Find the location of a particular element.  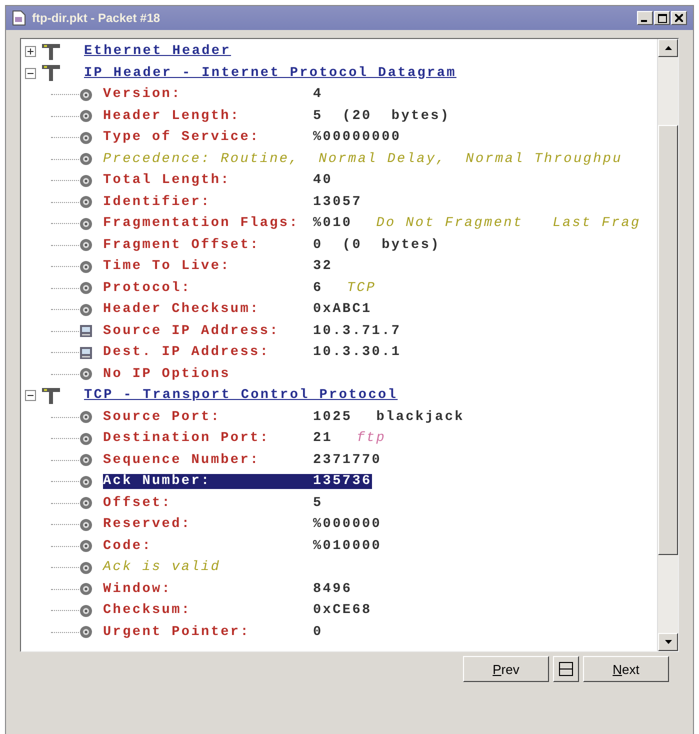

prev-button: Prev is located at coordinates (506, 669).